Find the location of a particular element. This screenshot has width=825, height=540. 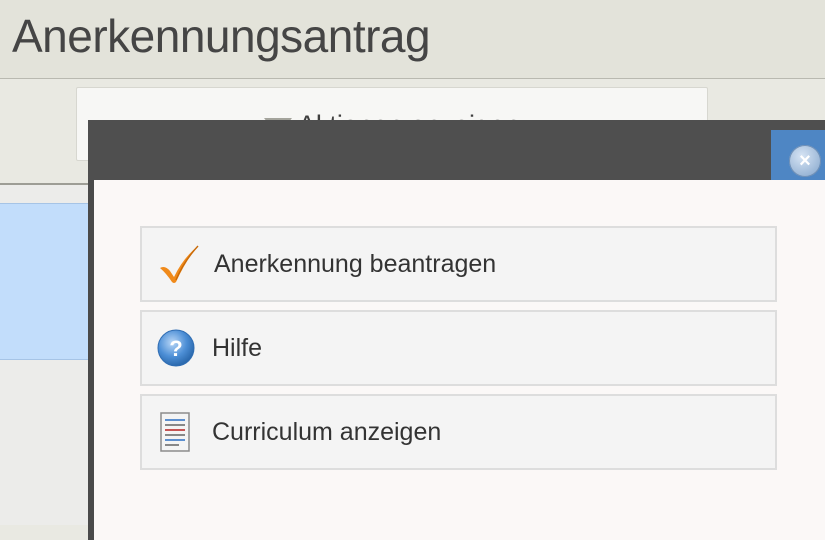

checkmark-icon is located at coordinates (179, 264).